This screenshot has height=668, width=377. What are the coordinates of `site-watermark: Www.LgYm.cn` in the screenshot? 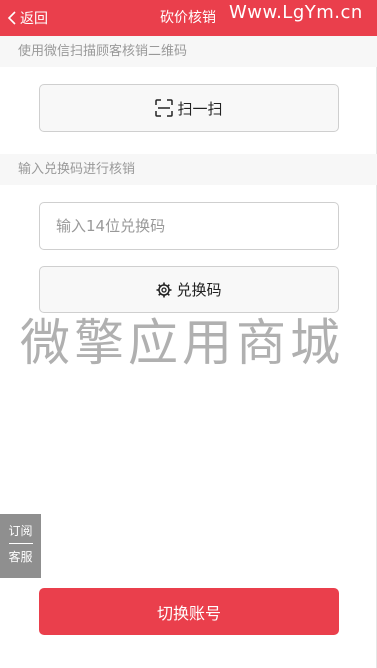 It's located at (296, 12).